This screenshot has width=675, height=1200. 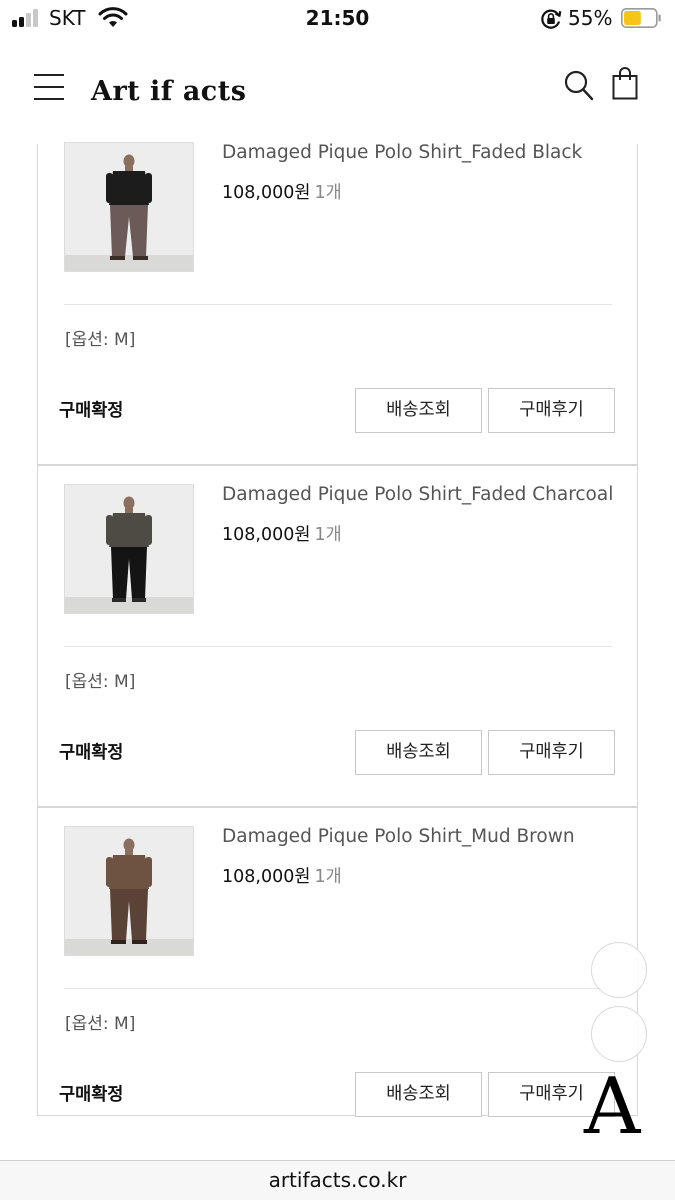 What do you see at coordinates (49, 87) in the screenshot?
I see `hamburger-menu-icon` at bounding box center [49, 87].